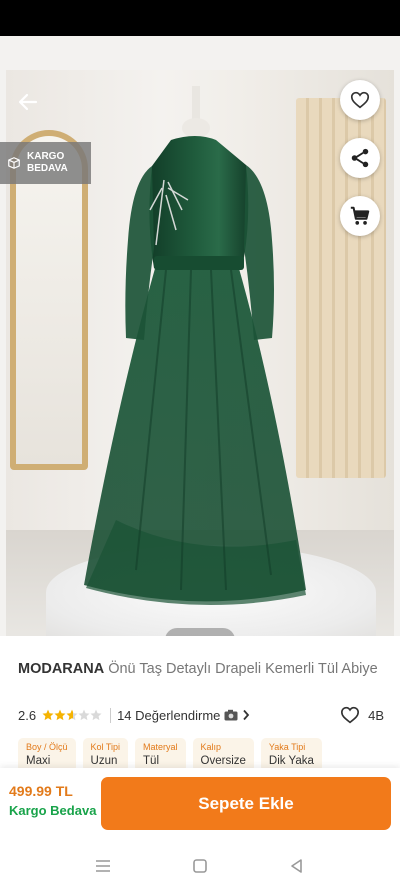 The height and width of the screenshot is (888, 400). I want to click on free-shipping-badge: KARGO BEDAVA, so click(45, 163).